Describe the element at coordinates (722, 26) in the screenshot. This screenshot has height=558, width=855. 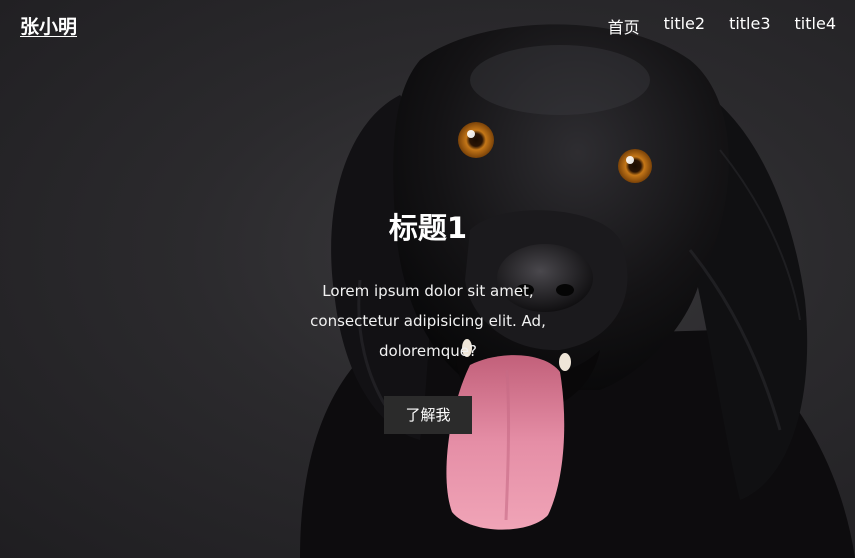
I see `nav-links: 首页 title2 title3 title4` at that location.